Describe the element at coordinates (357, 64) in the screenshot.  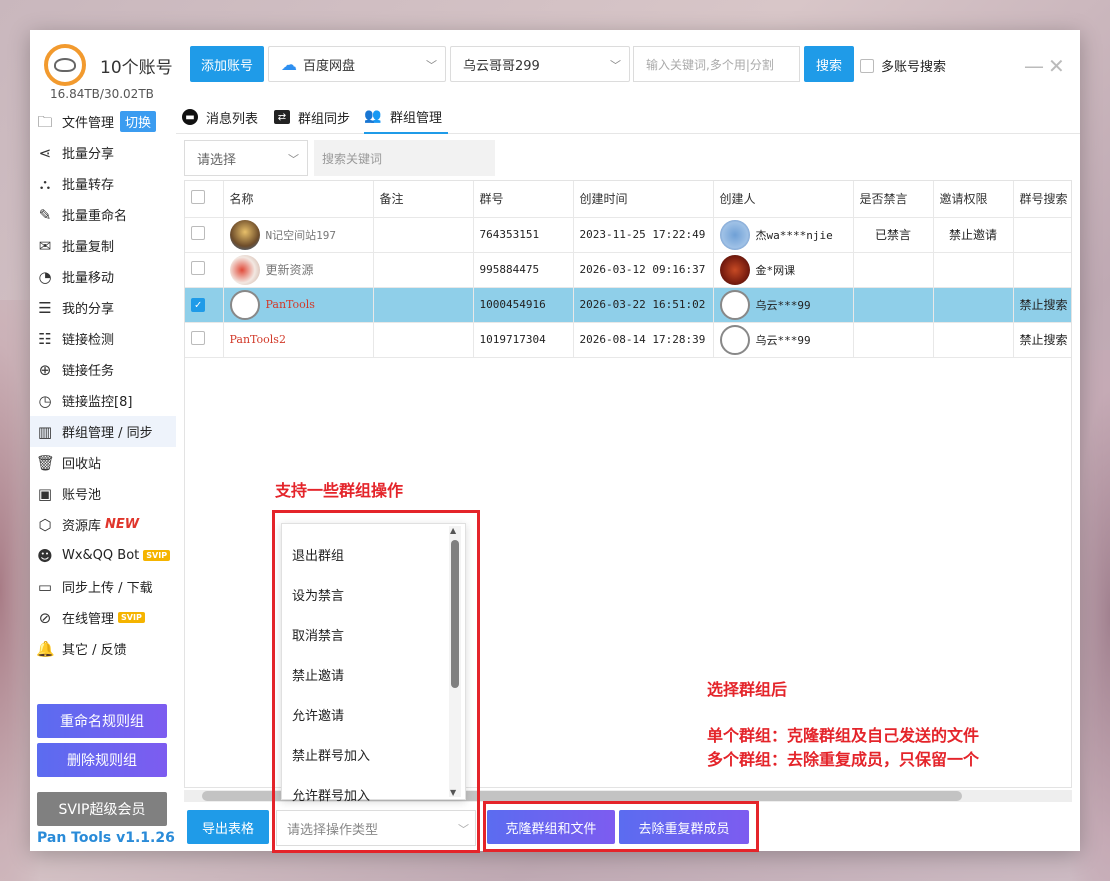
I see `cloud-select: ☁ 百度网盘 ﹀` at that location.